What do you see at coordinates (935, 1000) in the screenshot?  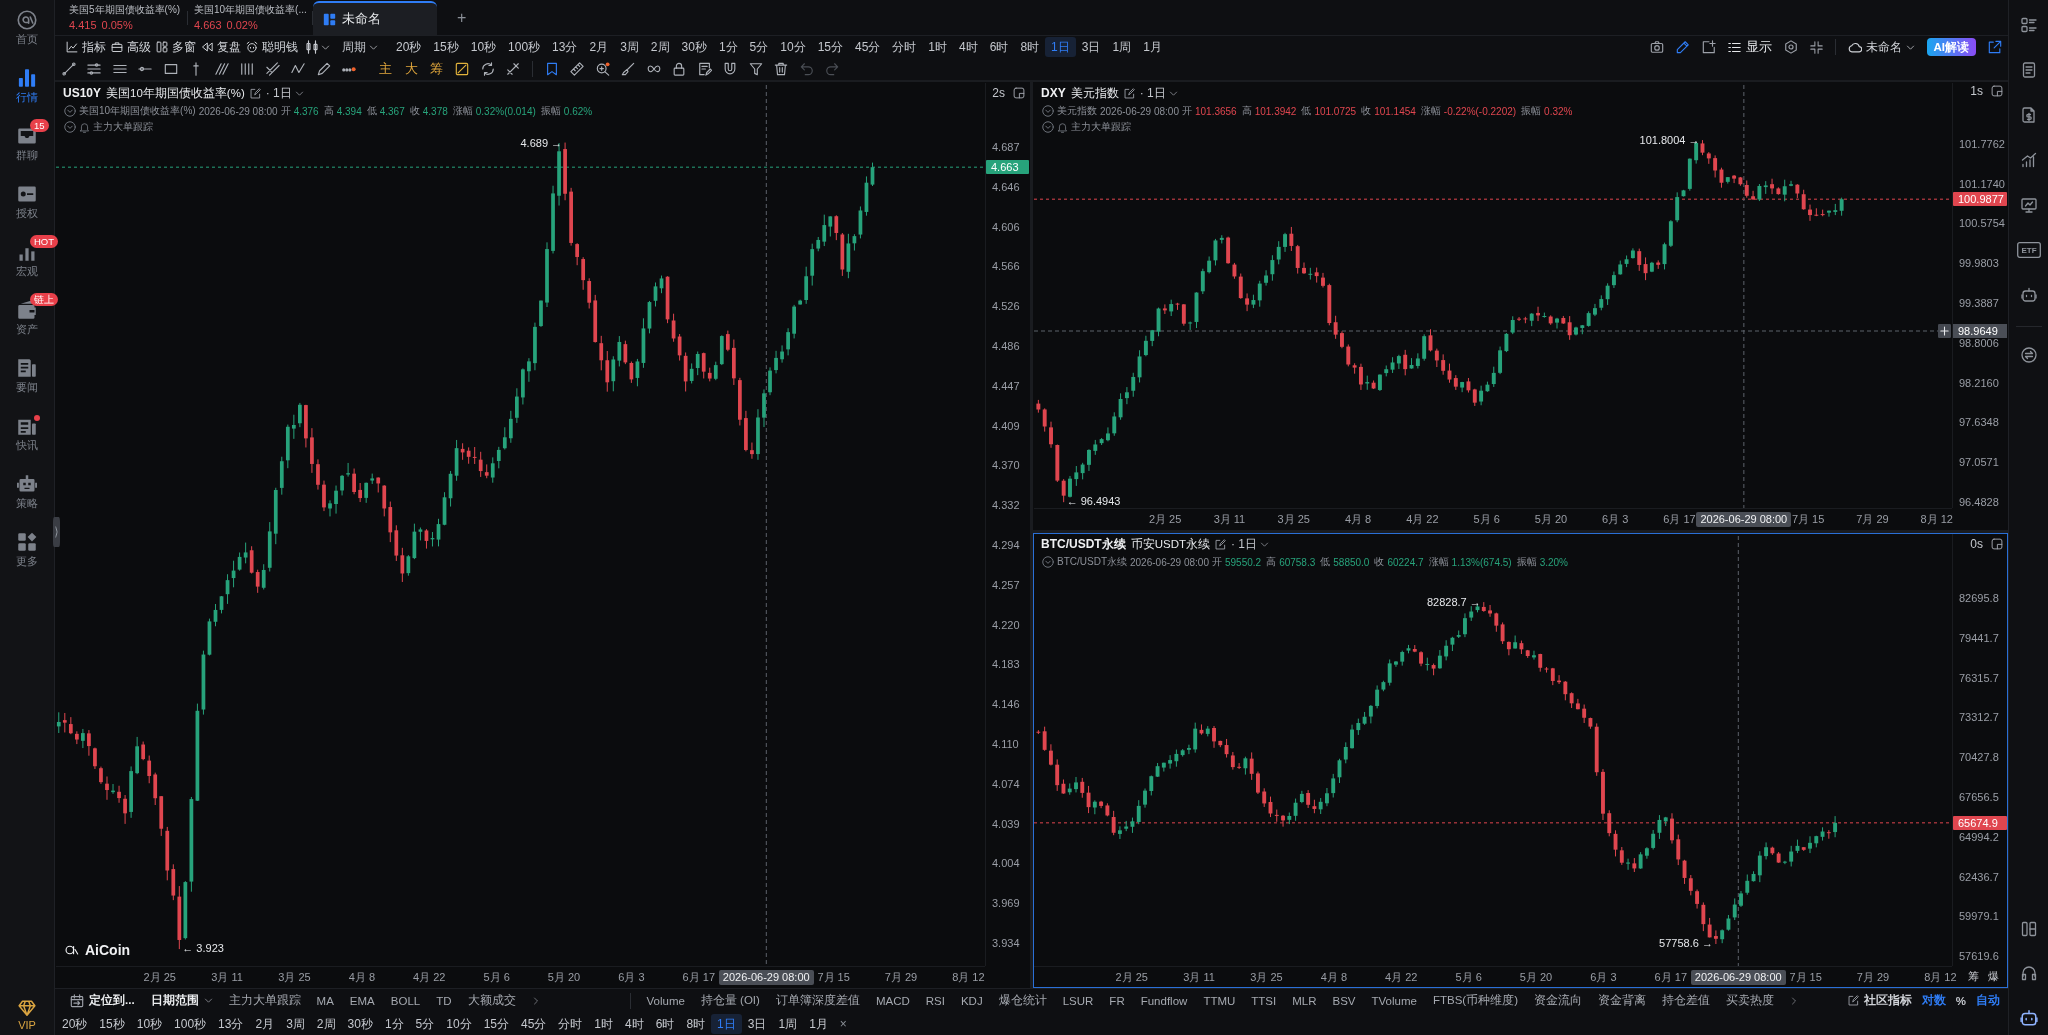 I see `indicator-tab: RSI` at bounding box center [935, 1000].